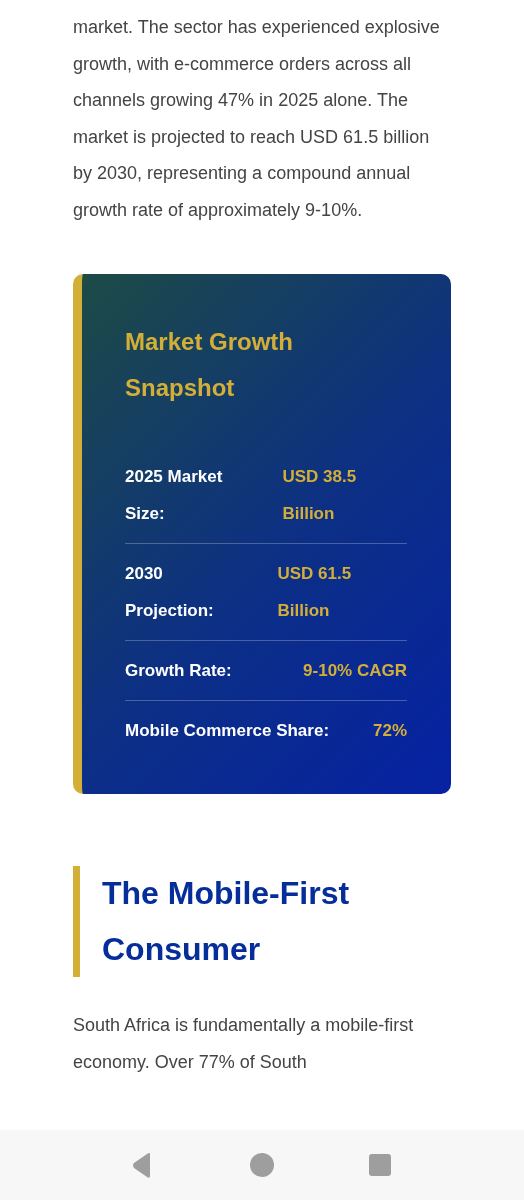  What do you see at coordinates (174, 495) in the screenshot?
I see `stat-label: 2025 Market Size:` at bounding box center [174, 495].